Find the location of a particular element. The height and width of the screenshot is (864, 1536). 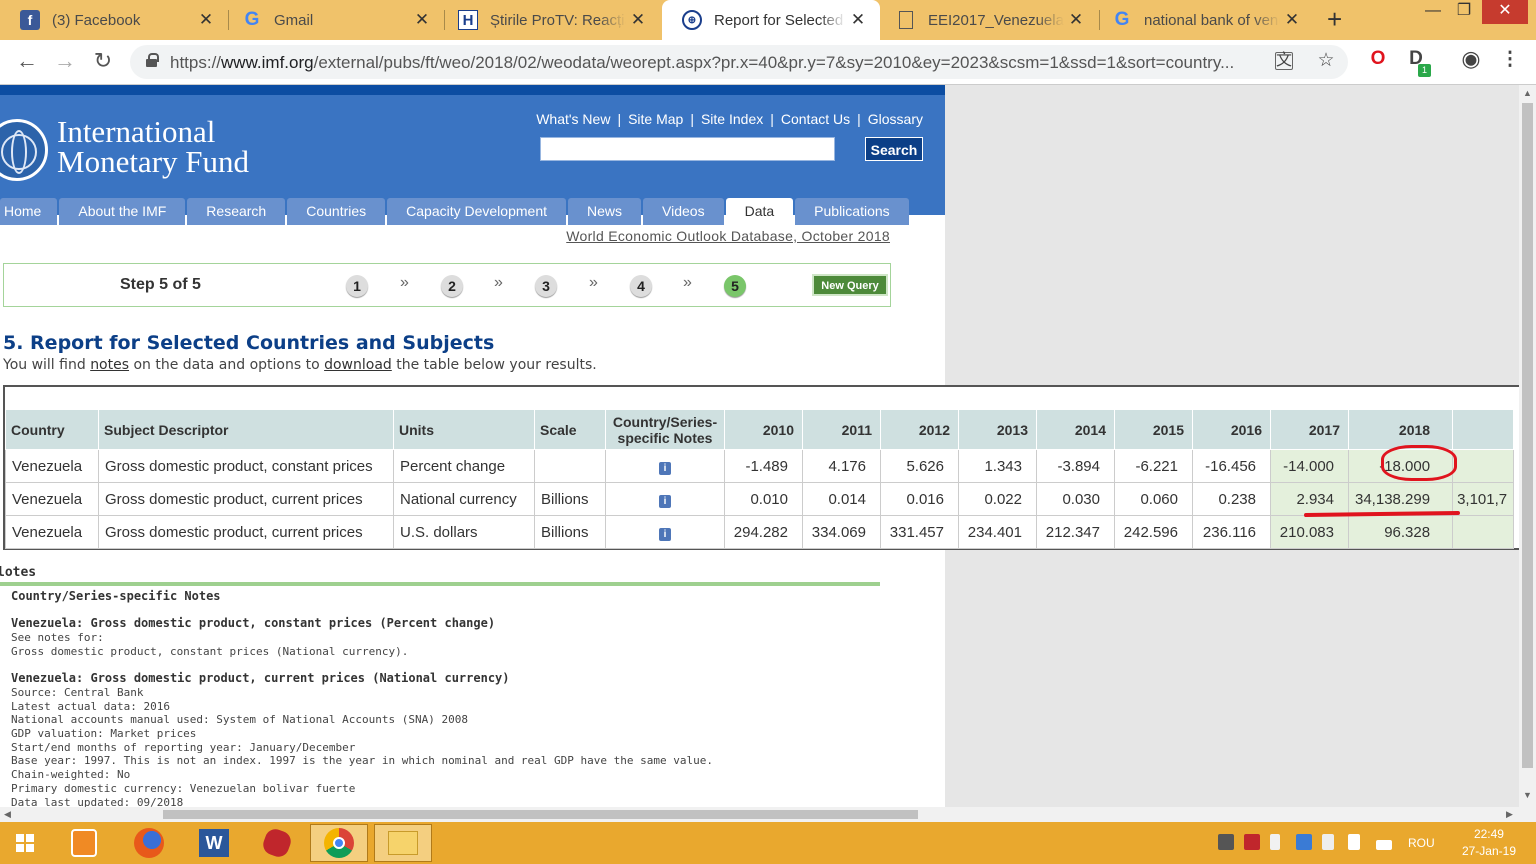

tab-google-search: G national bank of venez ✕ is located at coordinates (1203, 20).